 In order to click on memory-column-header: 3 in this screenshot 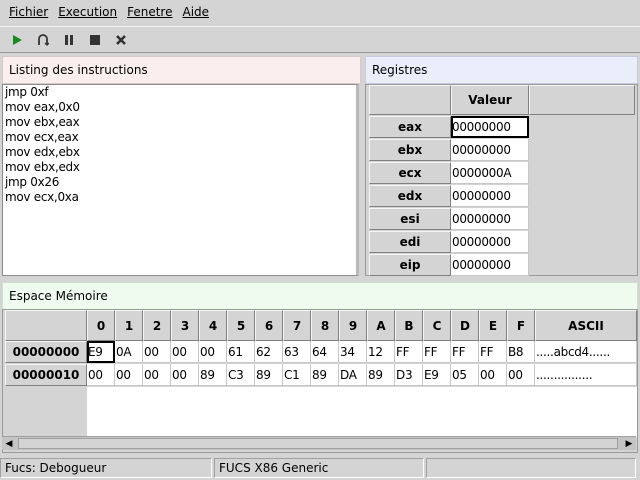, I will do `click(185, 325)`.